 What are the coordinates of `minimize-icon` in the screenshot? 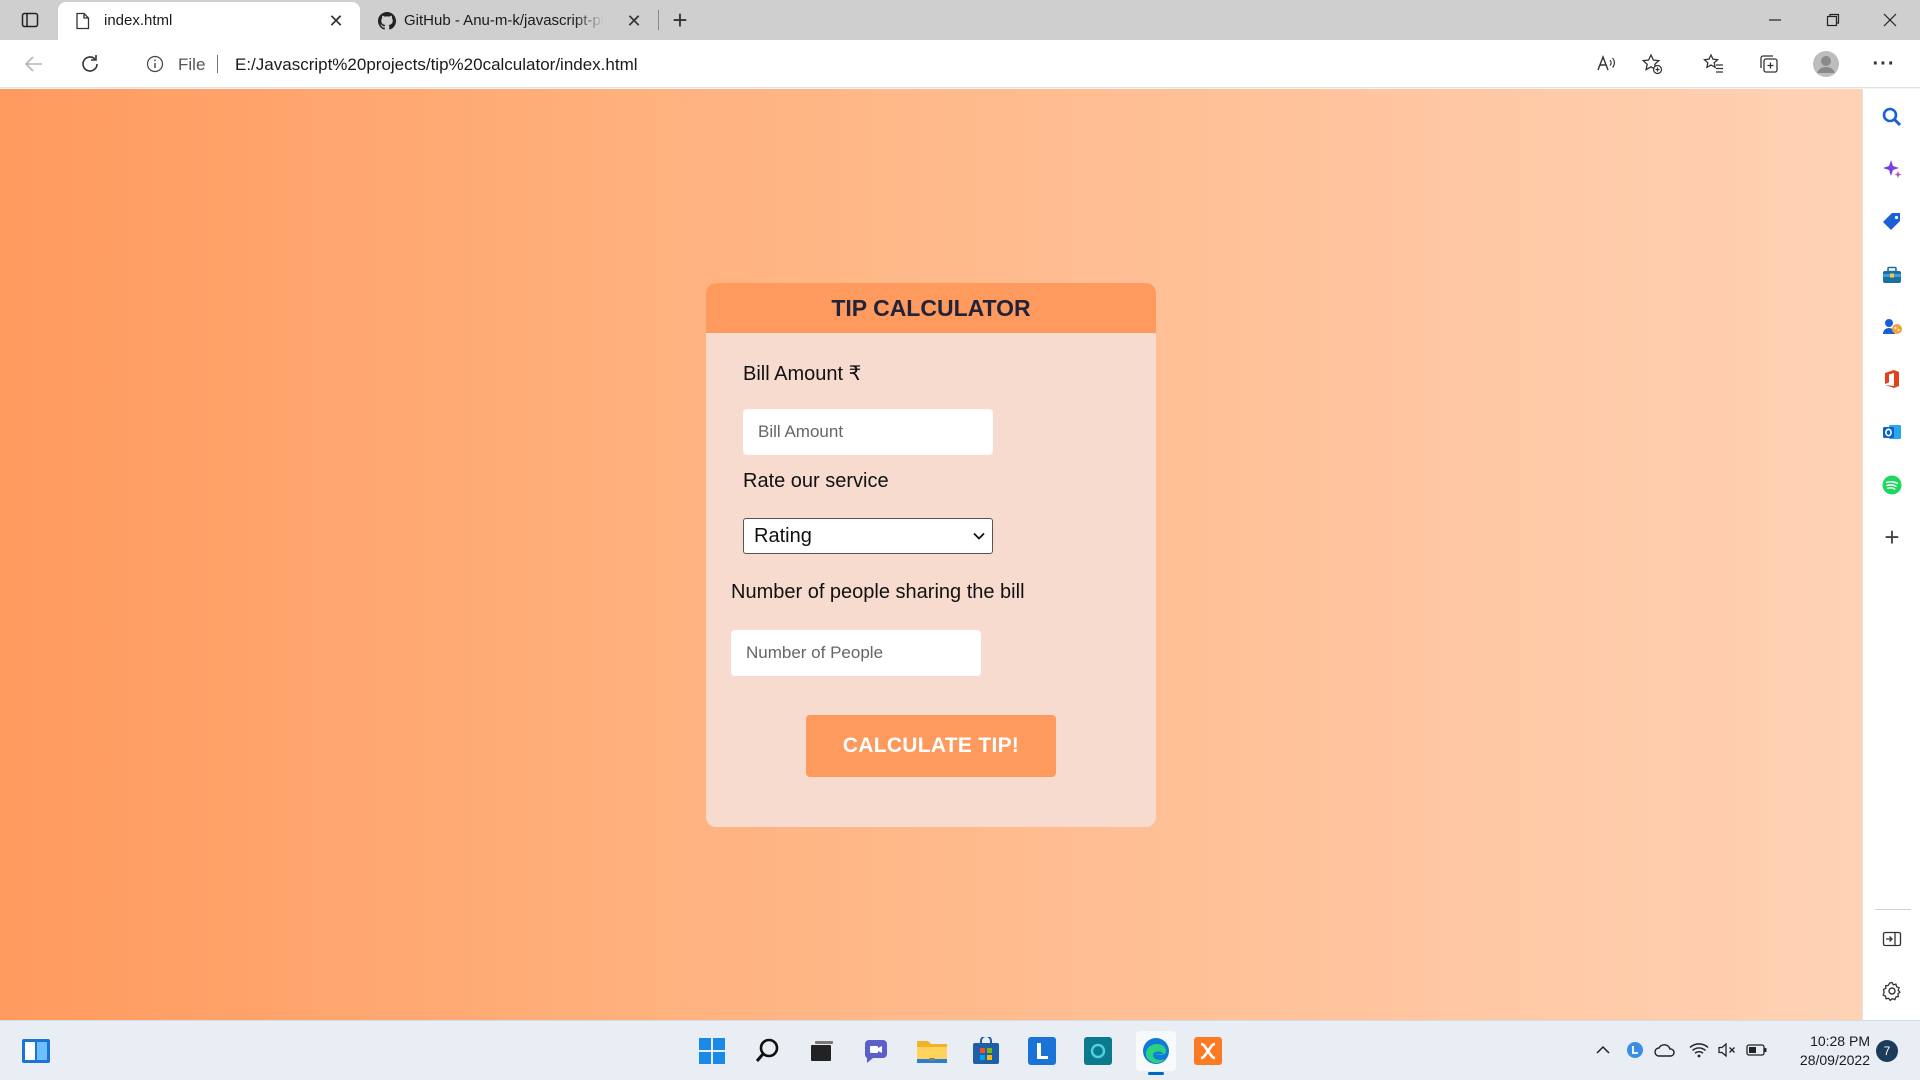 It's located at (1775, 20).